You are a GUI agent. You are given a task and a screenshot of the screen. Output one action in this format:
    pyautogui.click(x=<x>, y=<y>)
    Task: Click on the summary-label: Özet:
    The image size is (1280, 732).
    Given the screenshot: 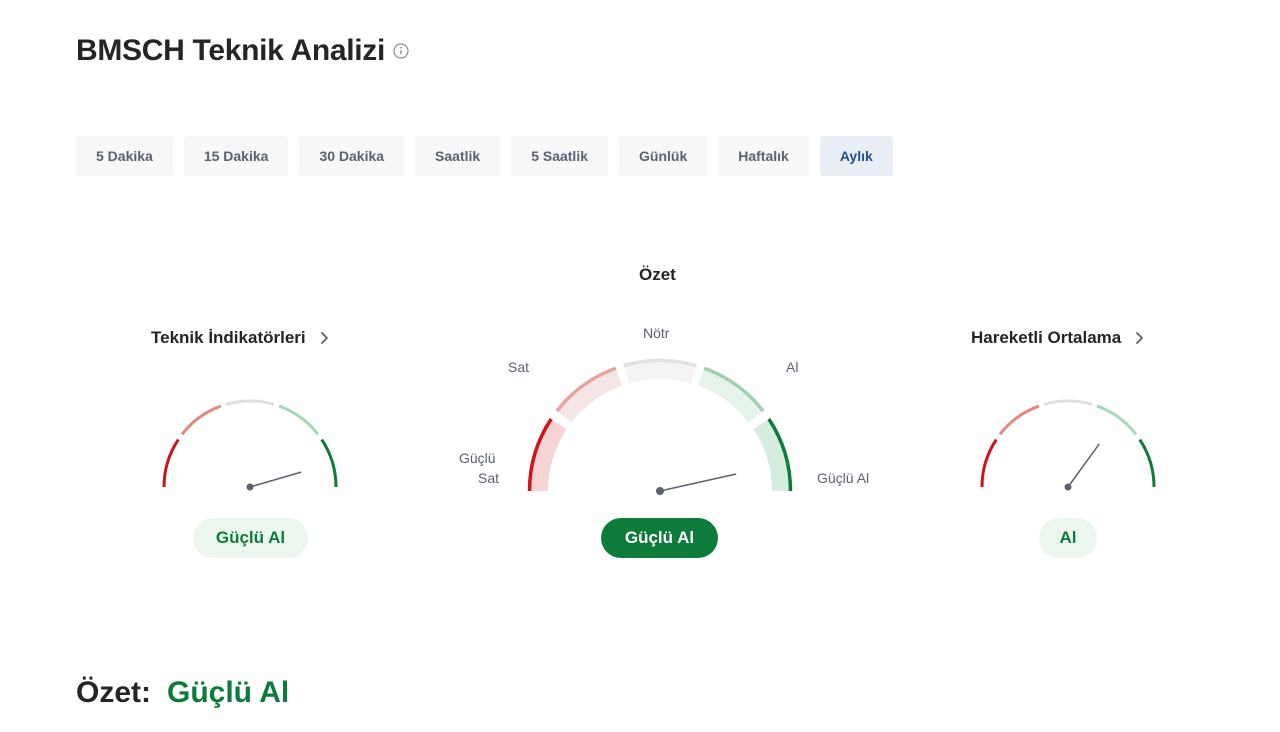 What is the action you would take?
    pyautogui.click(x=113, y=692)
    